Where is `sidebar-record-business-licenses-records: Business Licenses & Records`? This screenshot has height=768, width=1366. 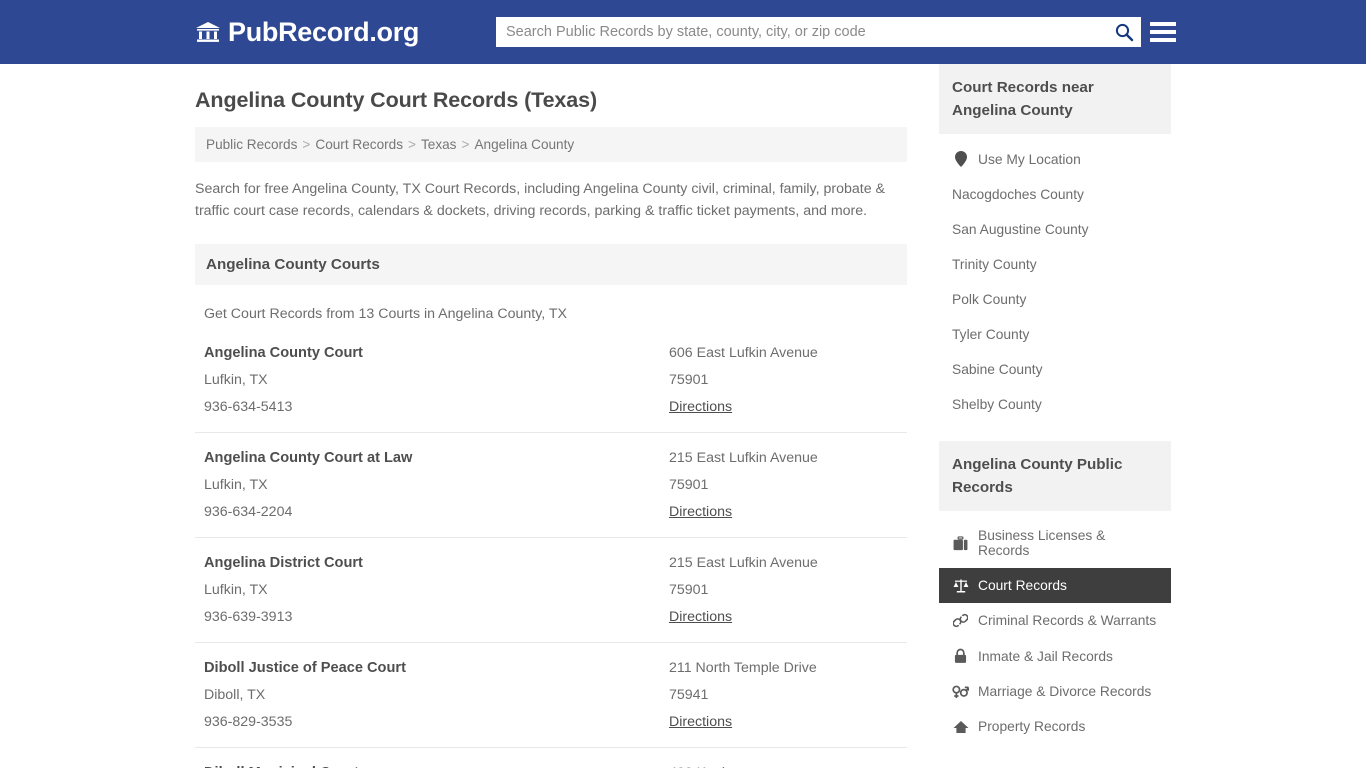 sidebar-record-business-licenses-records: Business Licenses & Records is located at coordinates (1055, 543).